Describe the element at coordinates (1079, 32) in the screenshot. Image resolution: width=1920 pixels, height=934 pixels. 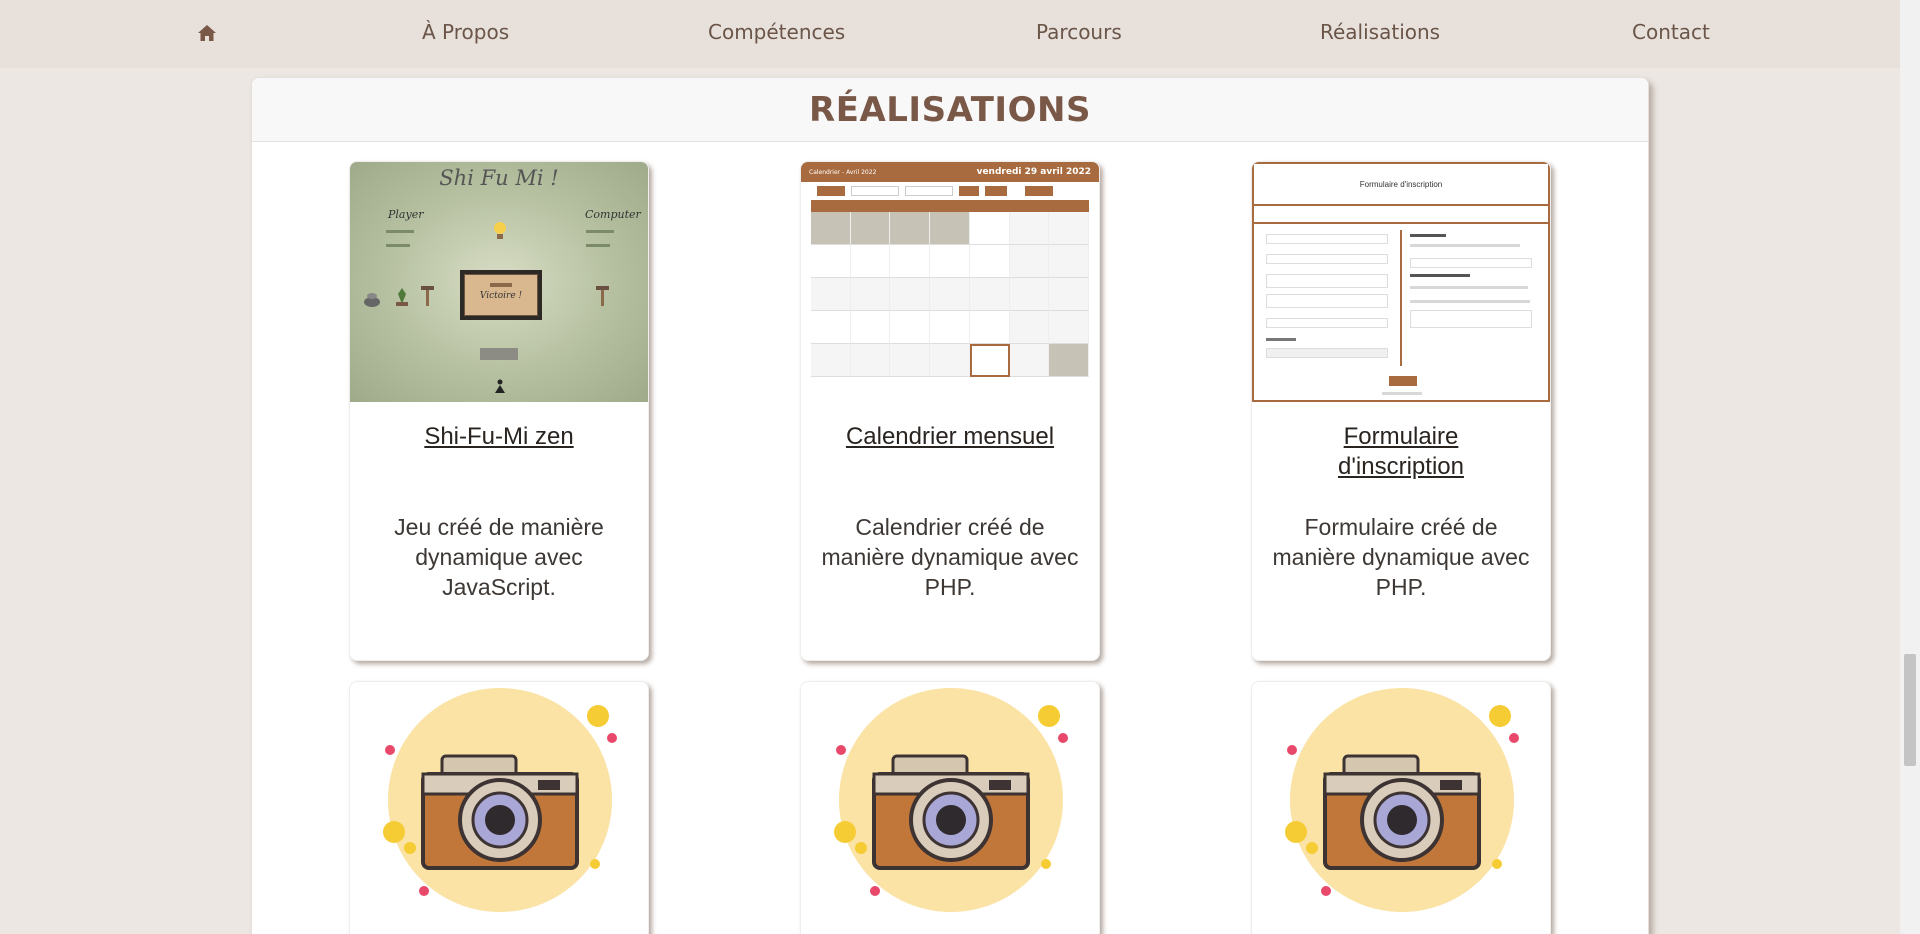
I see `nav-item-parcours: Parcours` at that location.